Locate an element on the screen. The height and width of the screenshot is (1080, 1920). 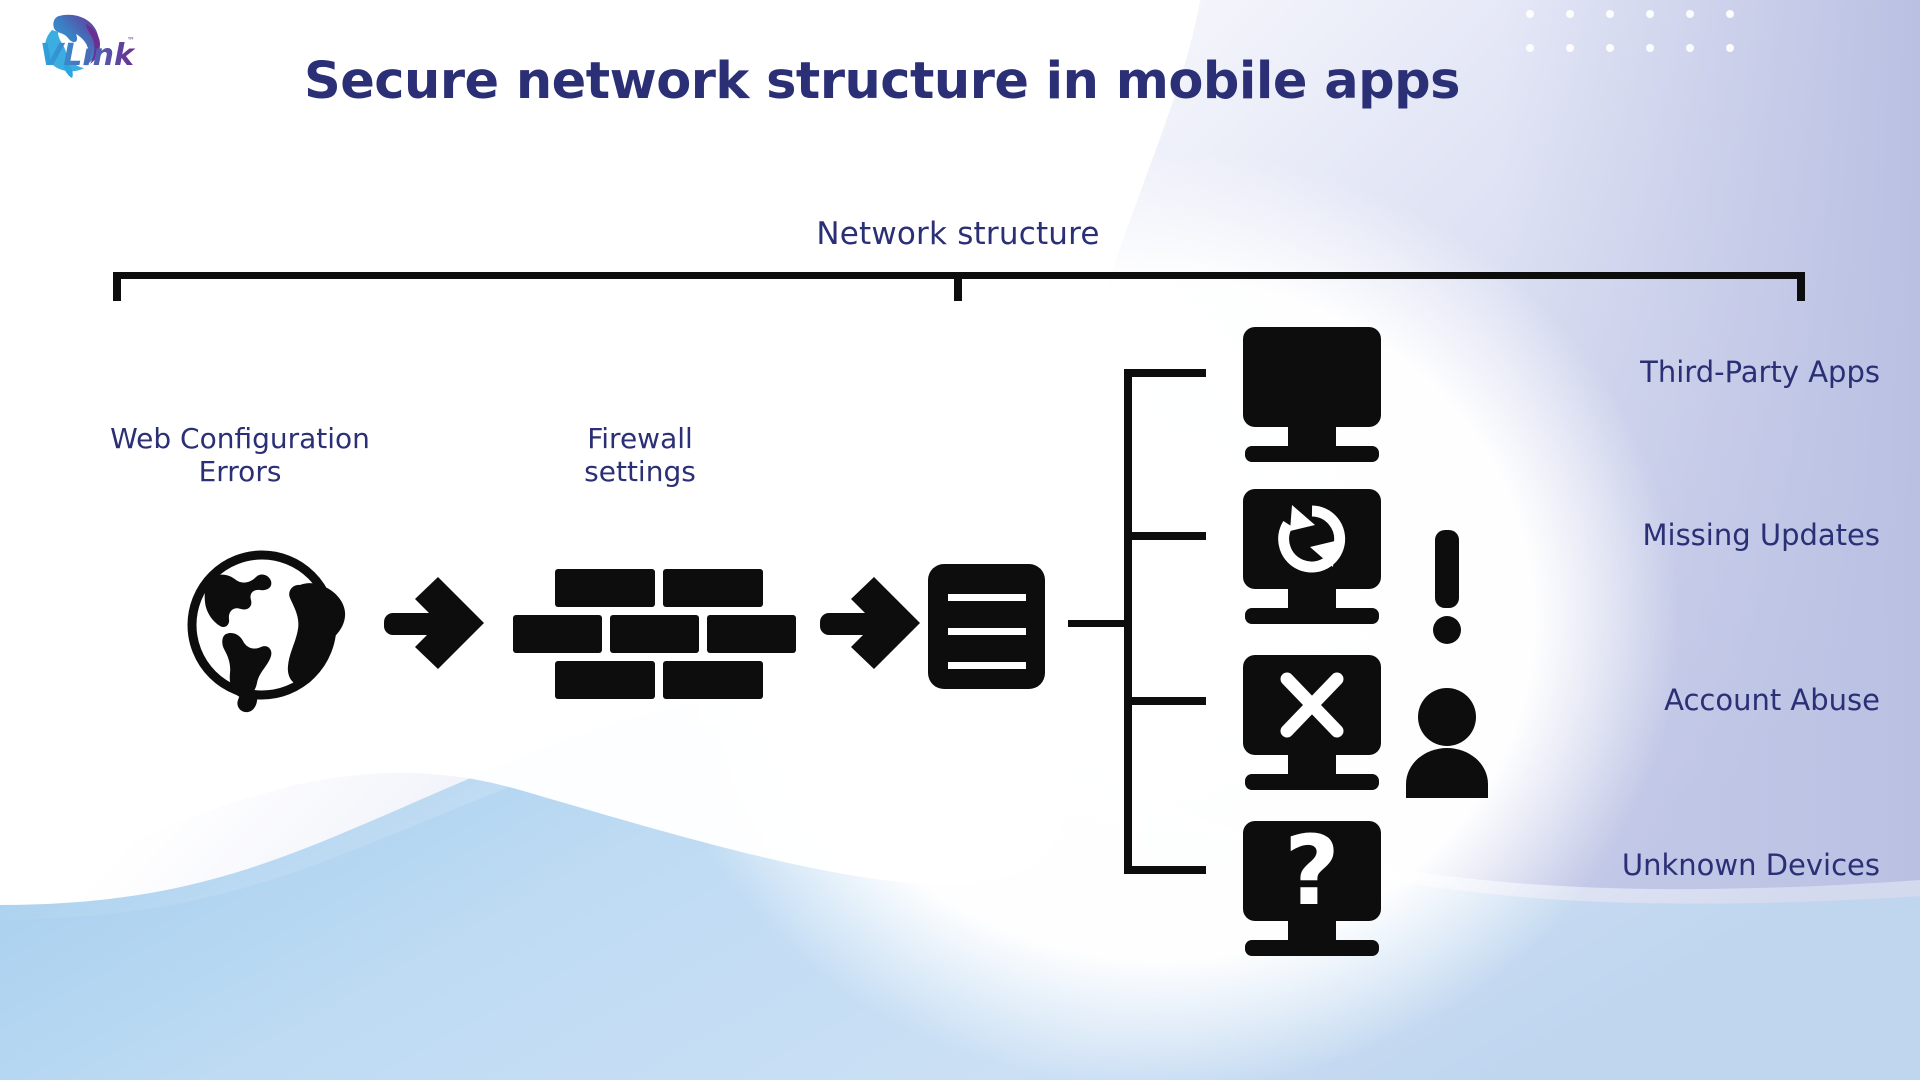
flow-label-firewall-settings: Firewall settings is located at coordinates (640, 455).